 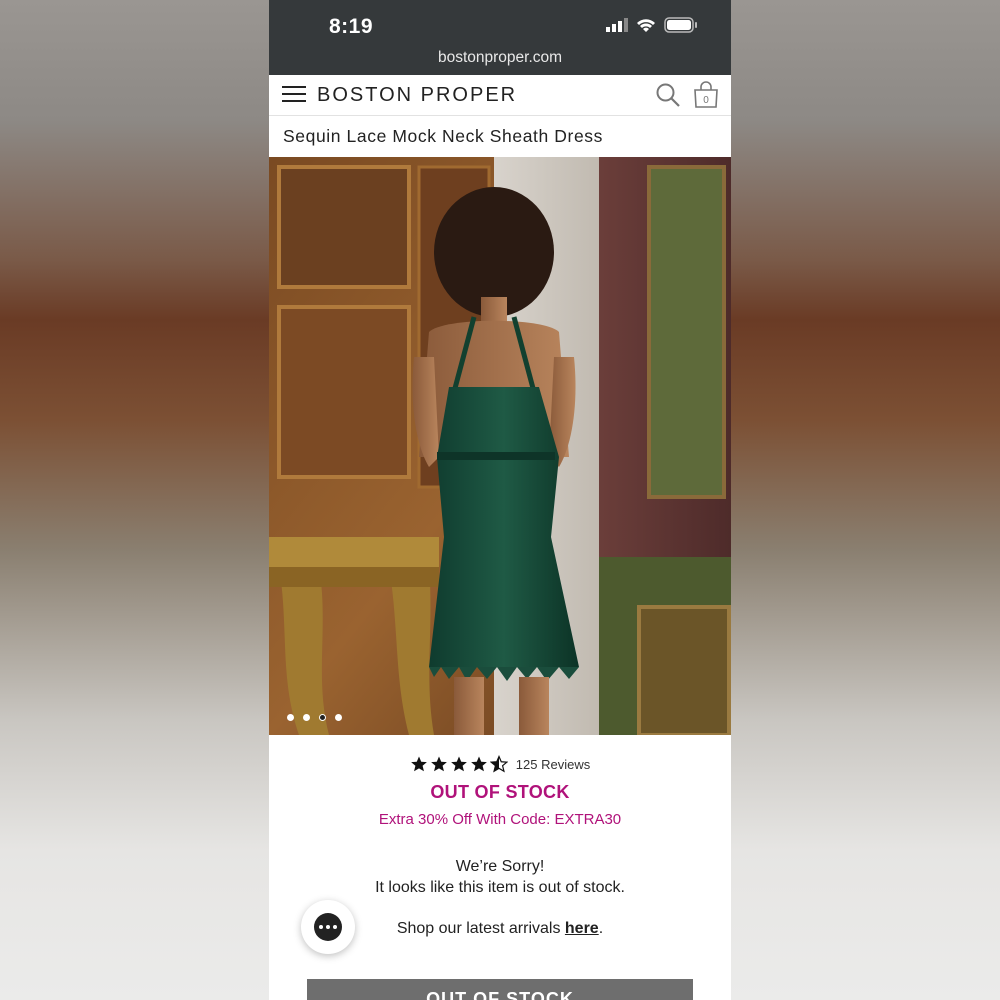 I want to click on chat-icon, so click(x=328, y=927).